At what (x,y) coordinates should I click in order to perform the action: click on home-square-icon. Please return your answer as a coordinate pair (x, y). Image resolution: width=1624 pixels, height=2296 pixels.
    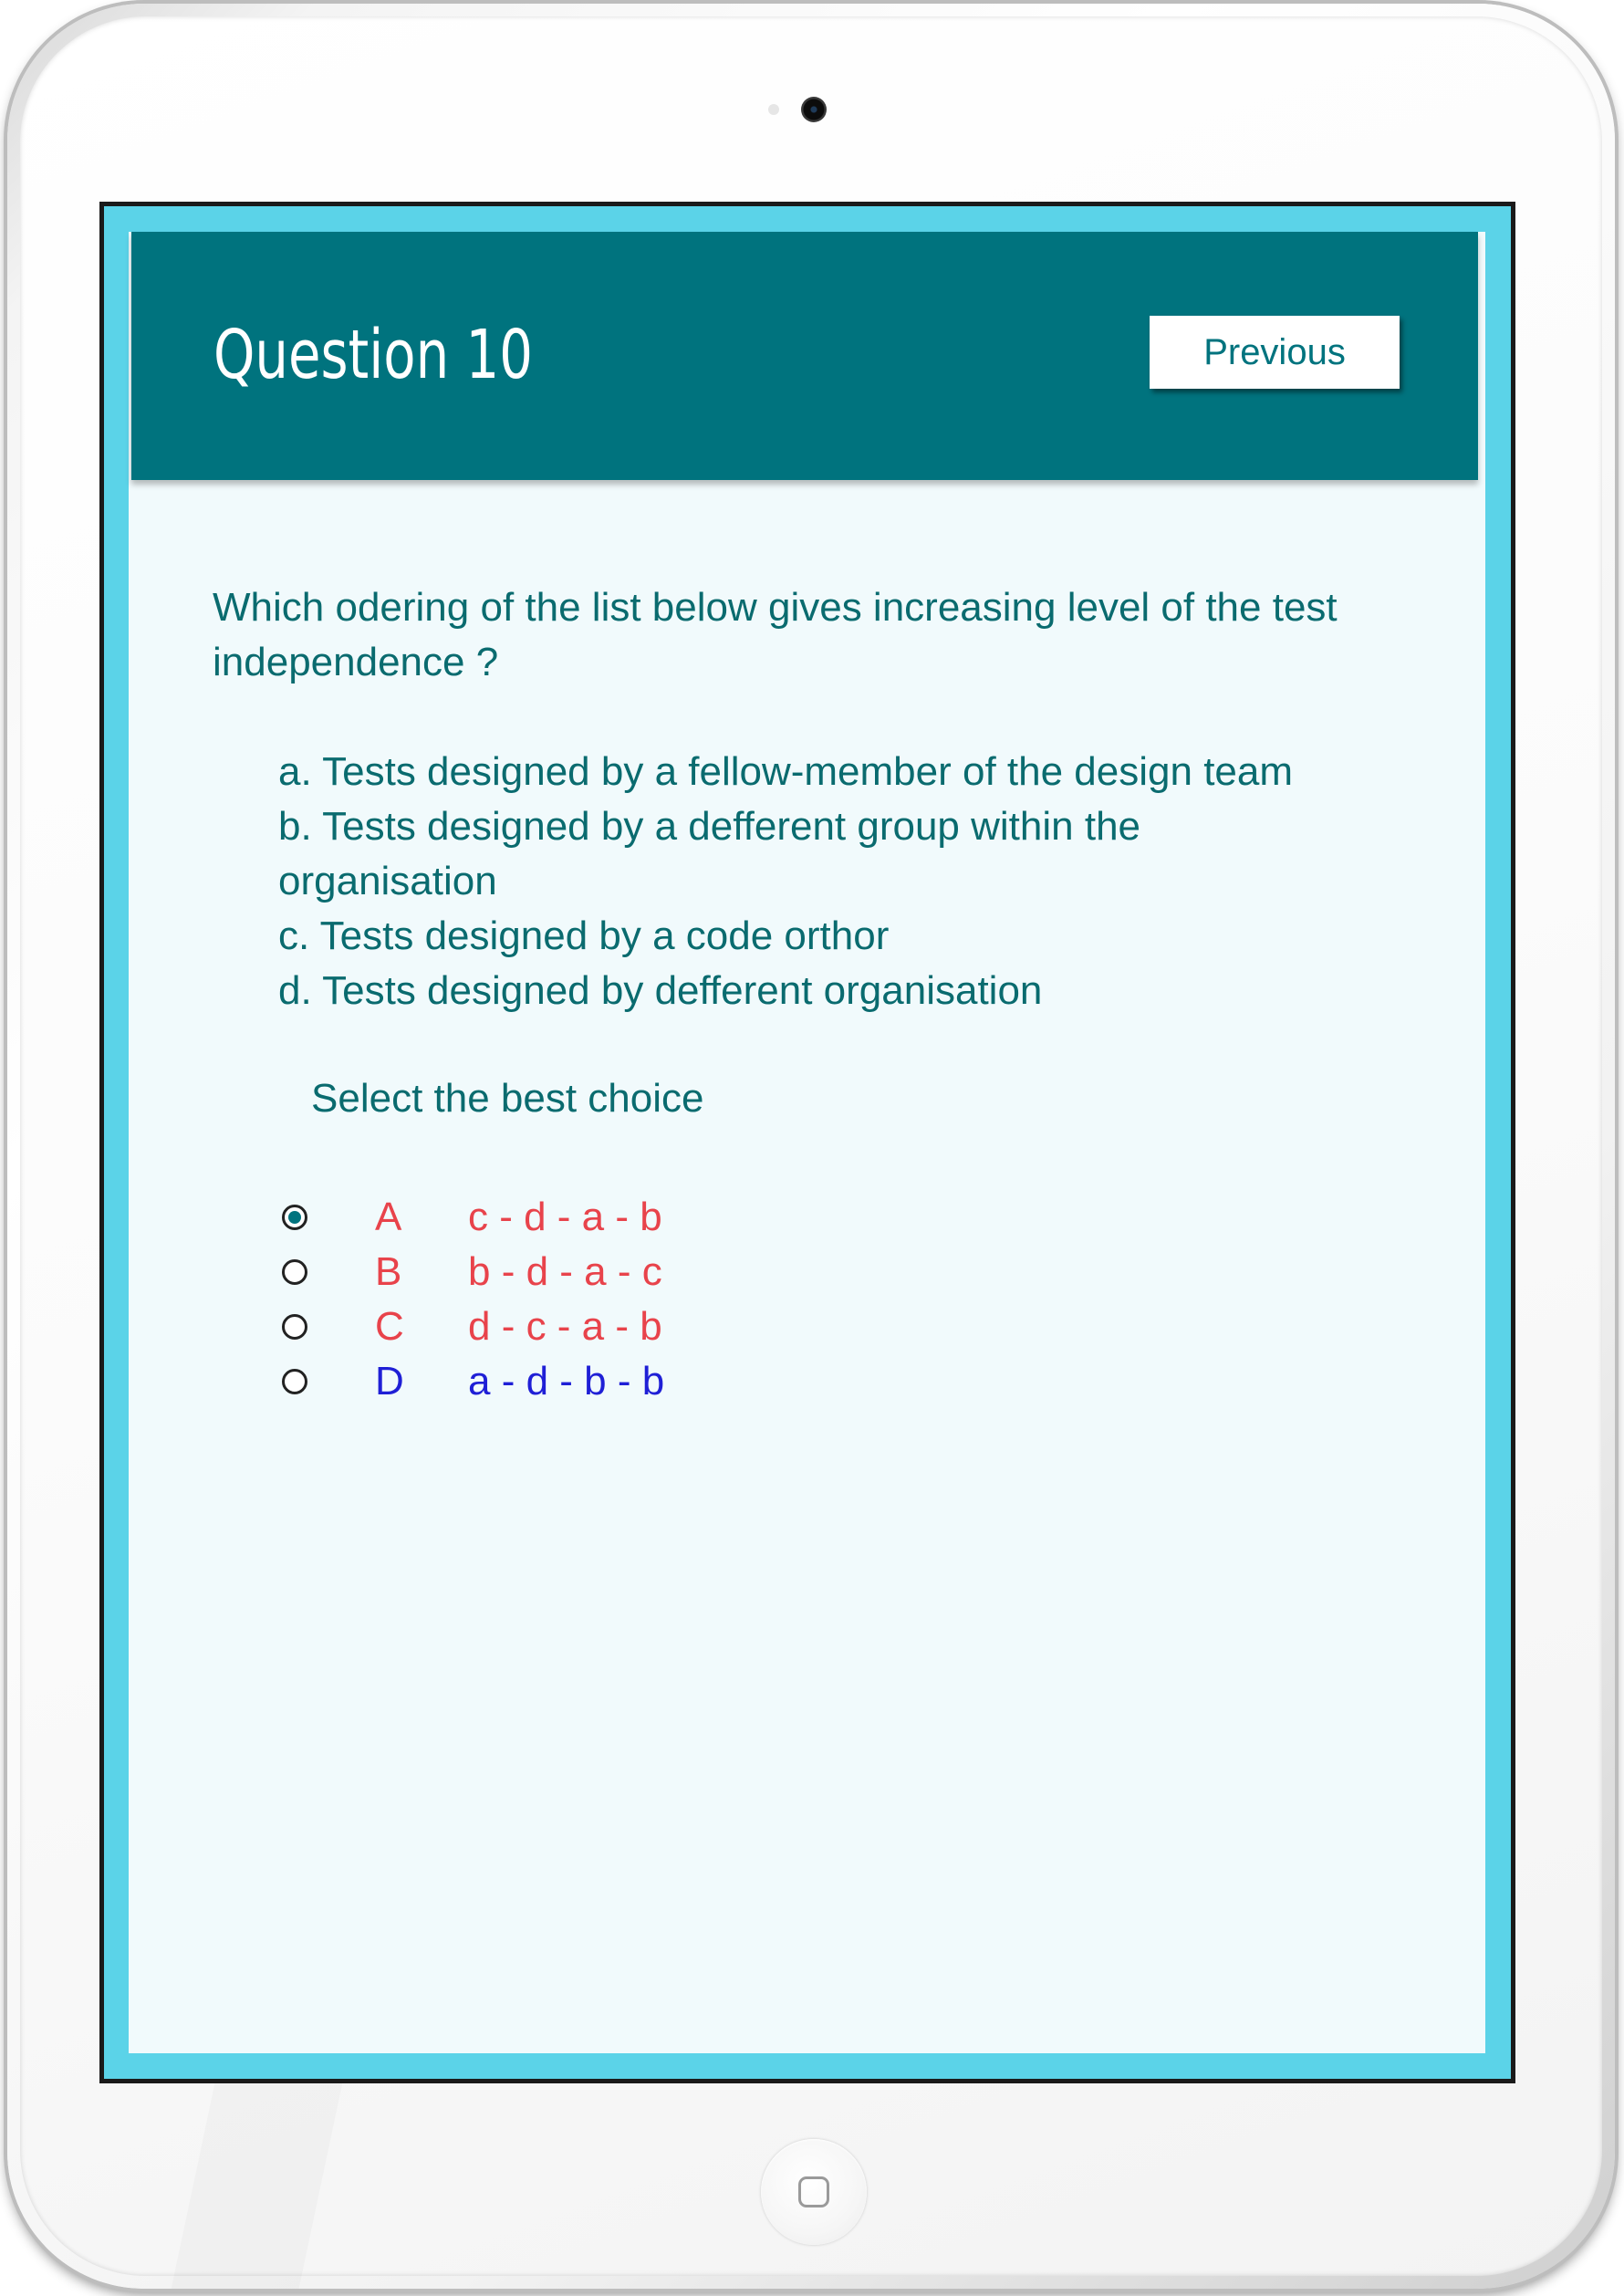
    Looking at the image, I should click on (813, 2191).